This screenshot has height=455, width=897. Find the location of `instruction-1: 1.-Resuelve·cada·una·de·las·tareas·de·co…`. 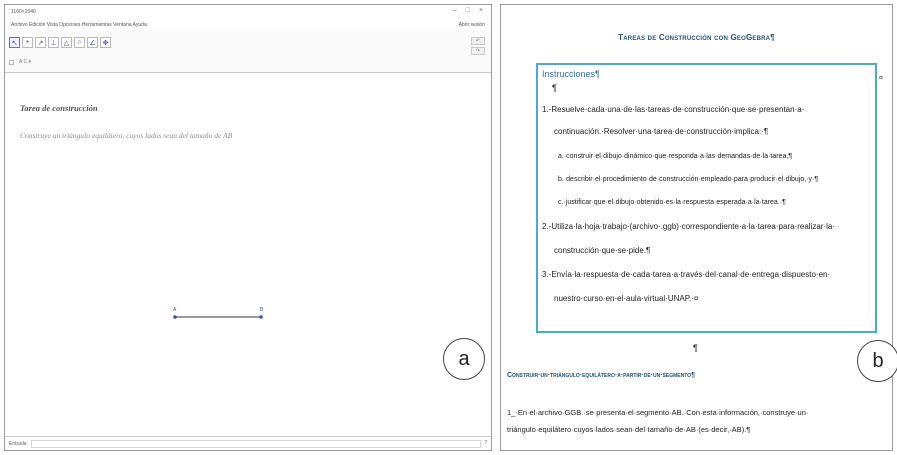

instruction-1: 1.-Resuelve·cada·una·de·las·tareas·de·co… is located at coordinates (673, 109).